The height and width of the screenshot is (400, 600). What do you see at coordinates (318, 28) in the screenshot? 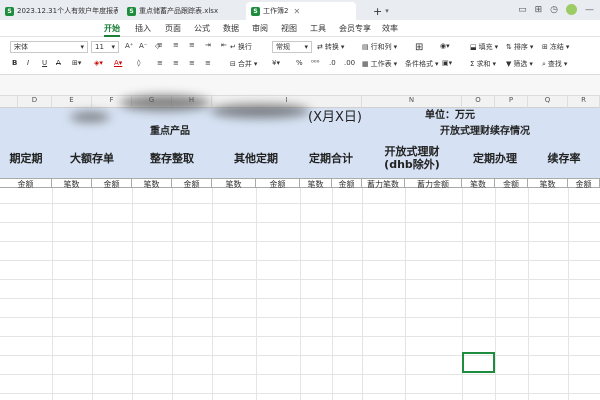
I see `menu-tools: 工具` at bounding box center [318, 28].